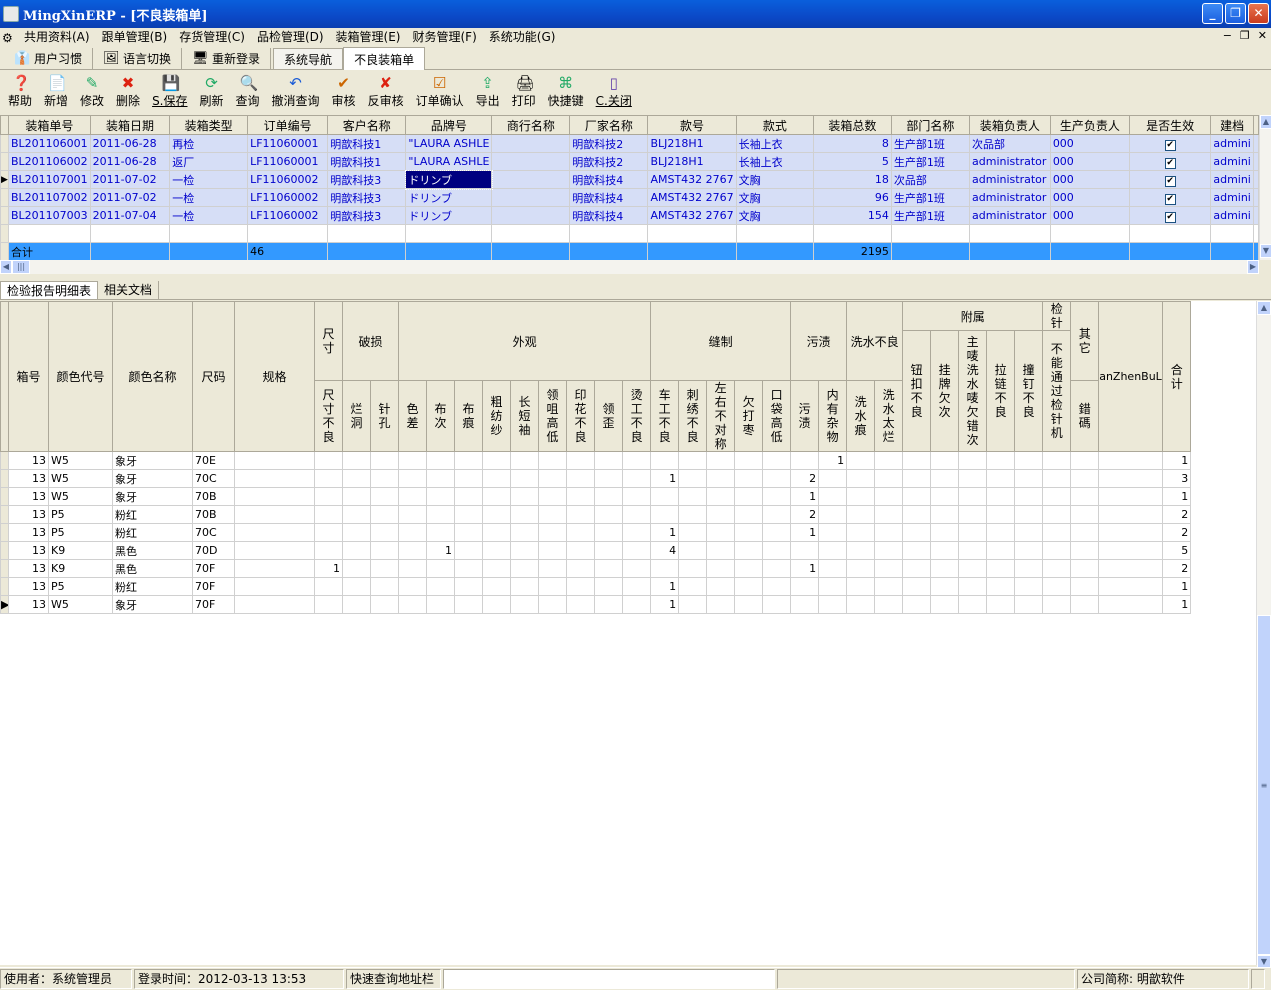  What do you see at coordinates (693, 416) in the screenshot?
I see `col-embroidery-defect: 刺绣不良` at bounding box center [693, 416].